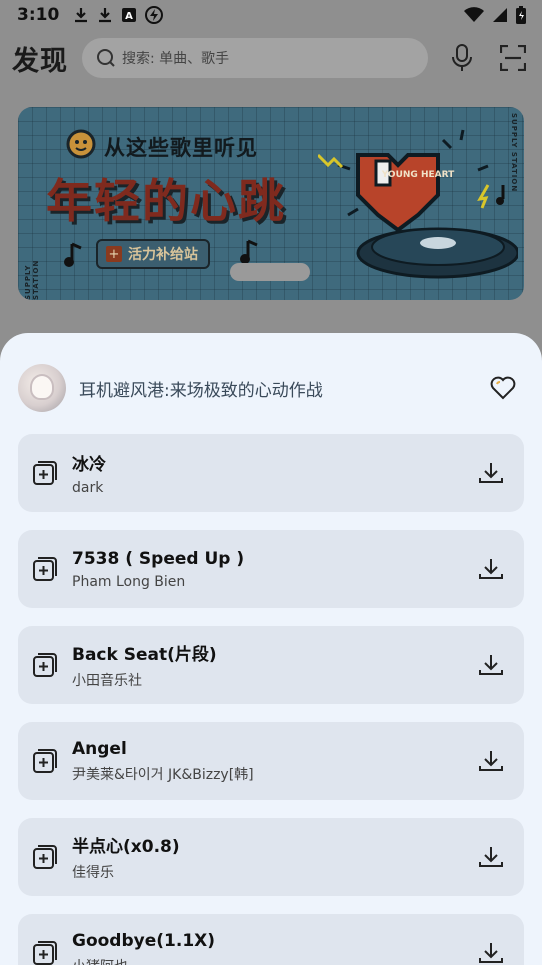 The width and height of the screenshot is (542, 965). Describe the element at coordinates (271, 569) in the screenshot. I see `list-item: 7538 ( Speed Up ) Pham Long Bien` at that location.